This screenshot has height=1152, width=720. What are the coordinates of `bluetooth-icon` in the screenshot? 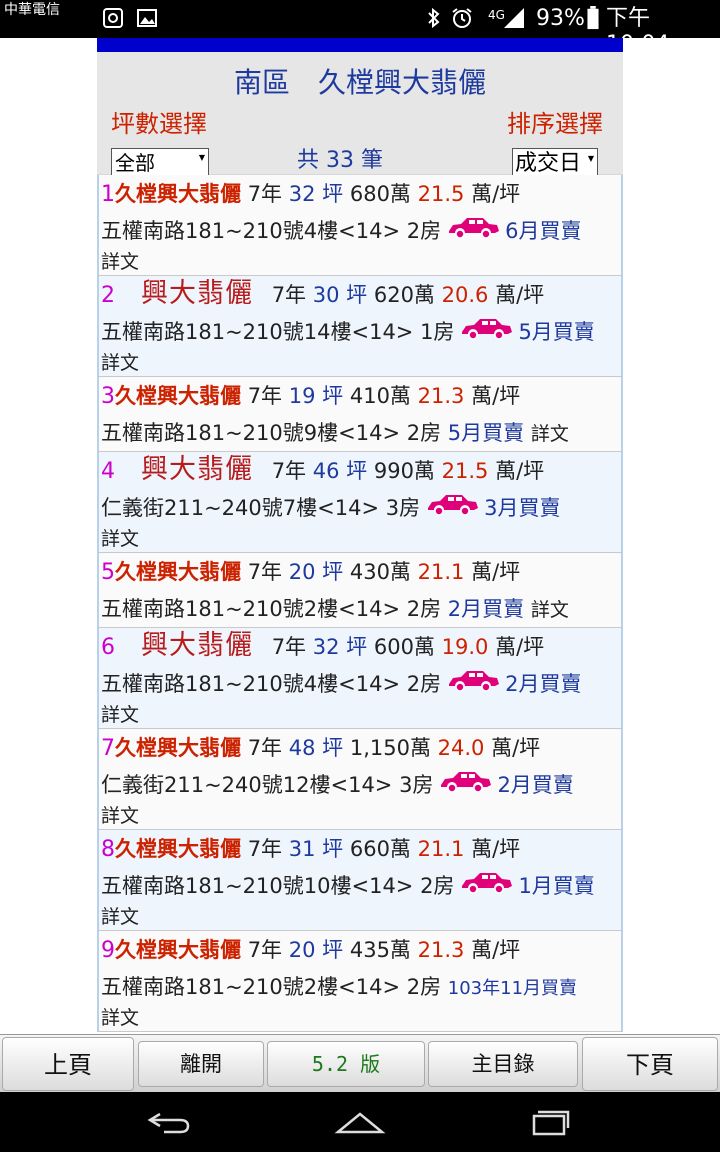 It's located at (434, 18).